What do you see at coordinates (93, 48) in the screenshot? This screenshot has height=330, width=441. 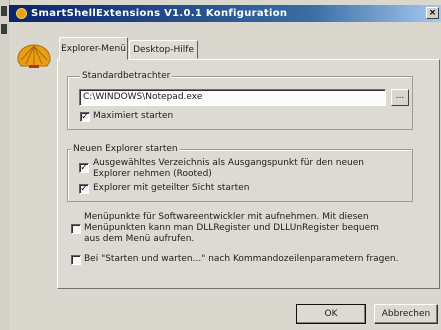 I see `tab-explorer-menu: Explorer-Menü` at bounding box center [93, 48].